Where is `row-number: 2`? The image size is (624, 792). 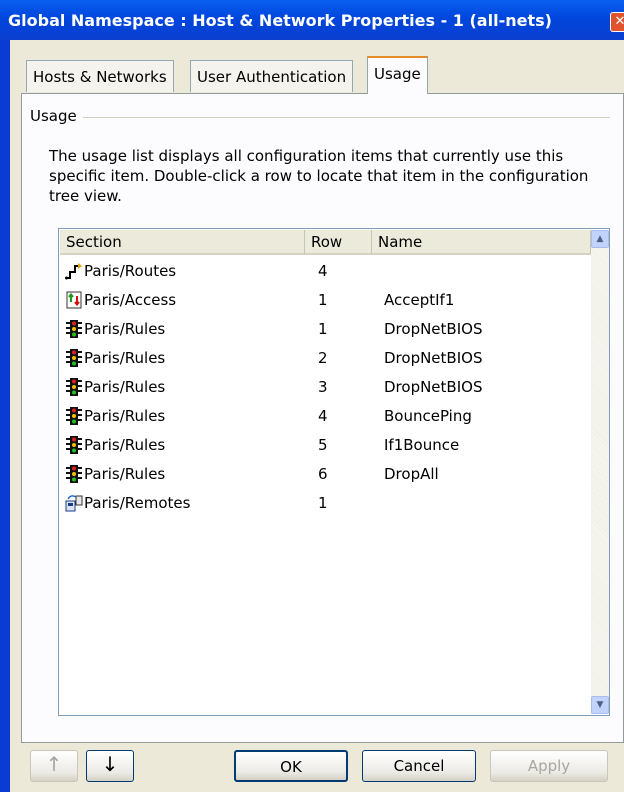 row-number: 2 is located at coordinates (323, 358).